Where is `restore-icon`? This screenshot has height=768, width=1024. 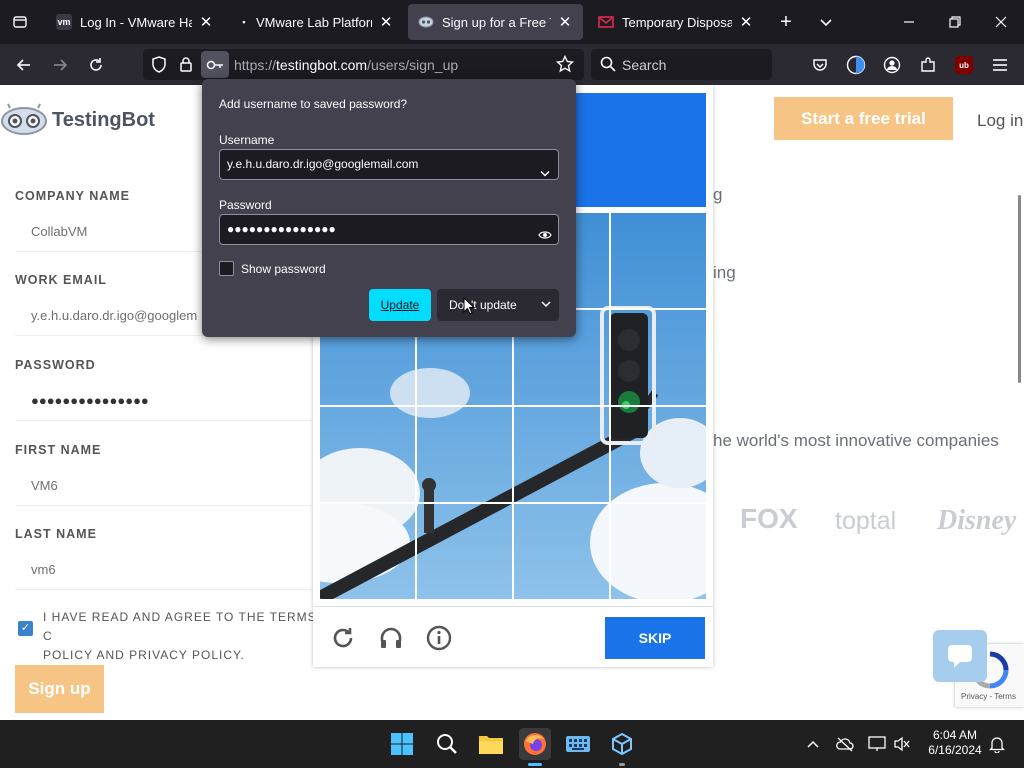
restore-icon is located at coordinates (955, 22).